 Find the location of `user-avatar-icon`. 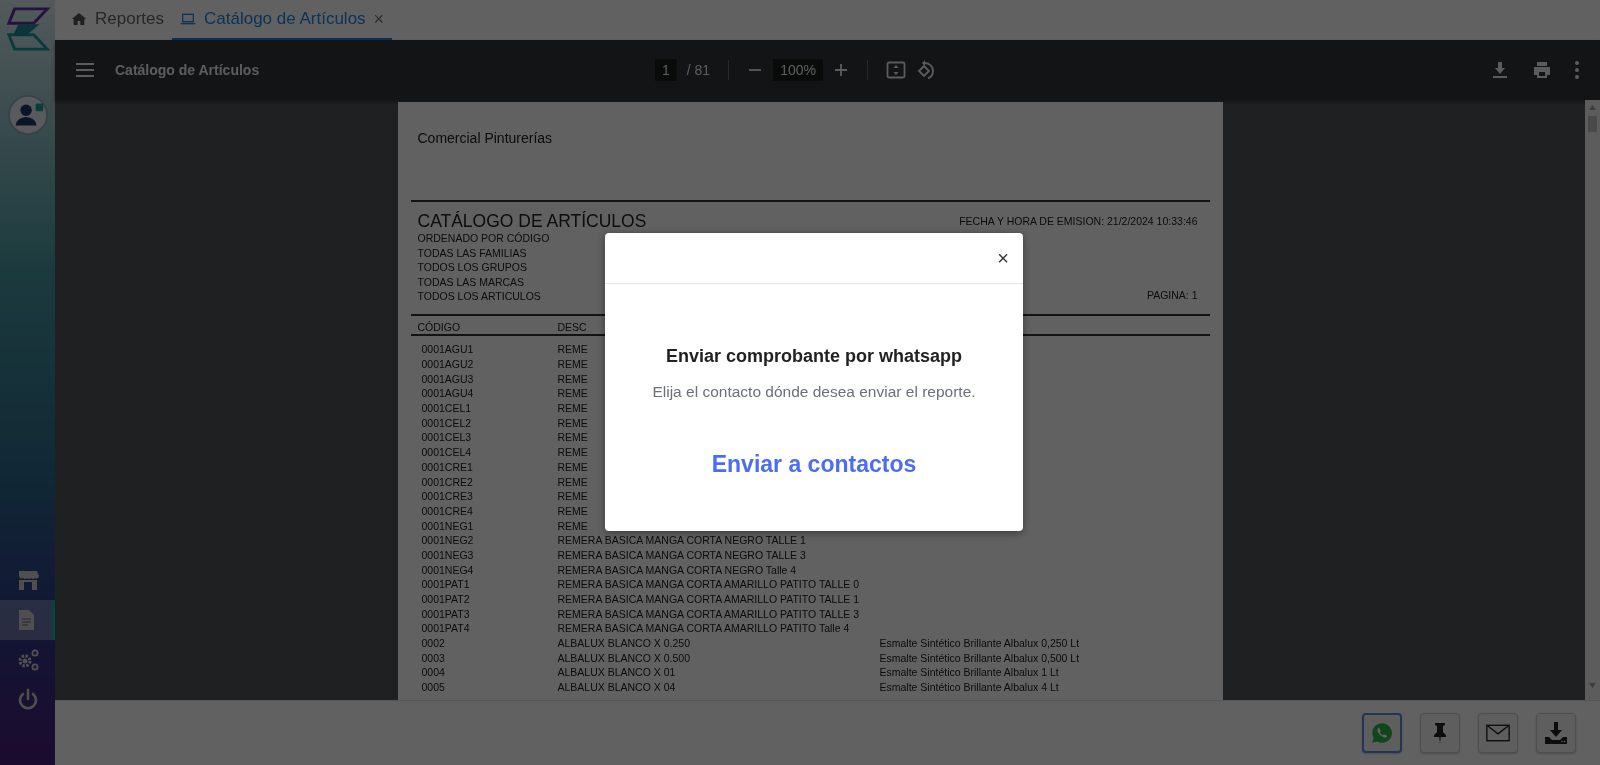

user-avatar-icon is located at coordinates (27, 115).